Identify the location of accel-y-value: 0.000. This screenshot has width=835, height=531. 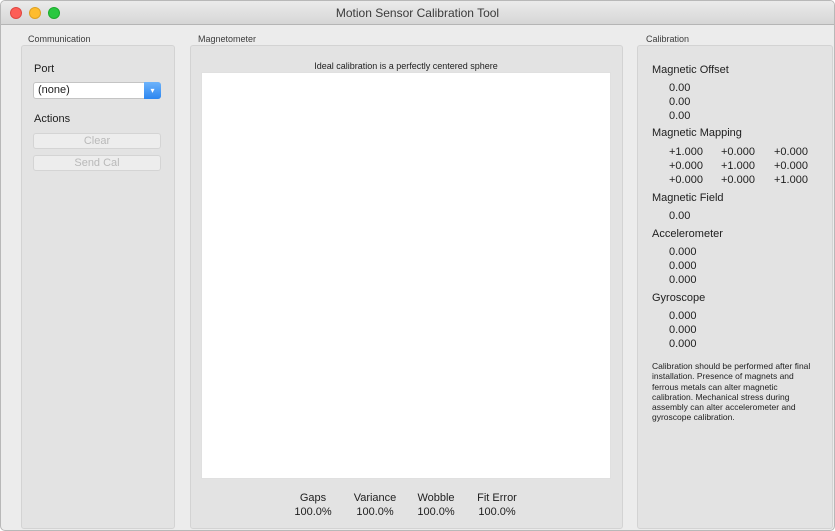
(683, 266).